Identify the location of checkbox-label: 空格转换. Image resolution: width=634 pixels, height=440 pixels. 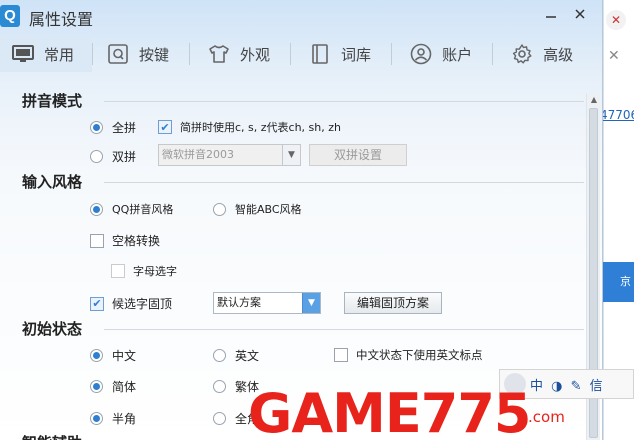
(136, 241).